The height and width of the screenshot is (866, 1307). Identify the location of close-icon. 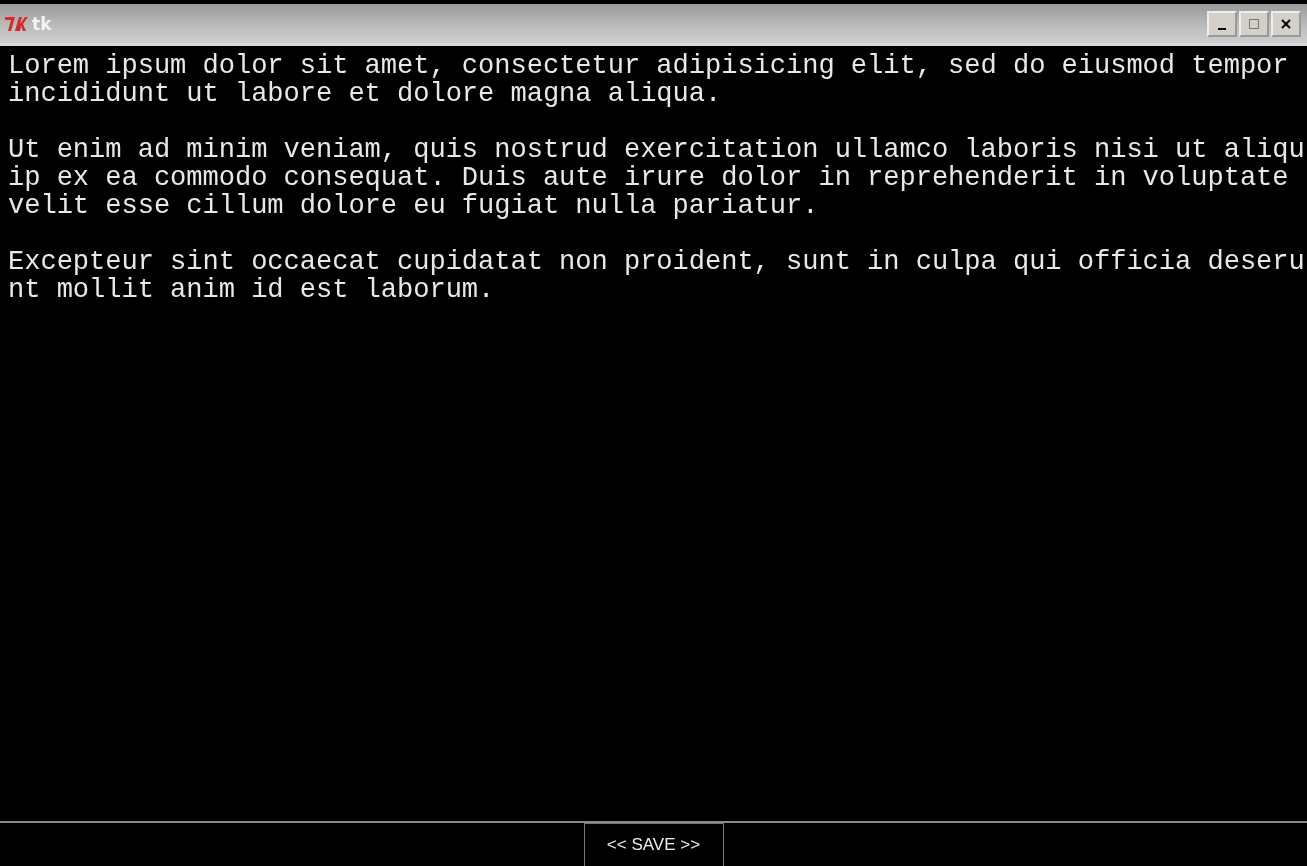
(1286, 23).